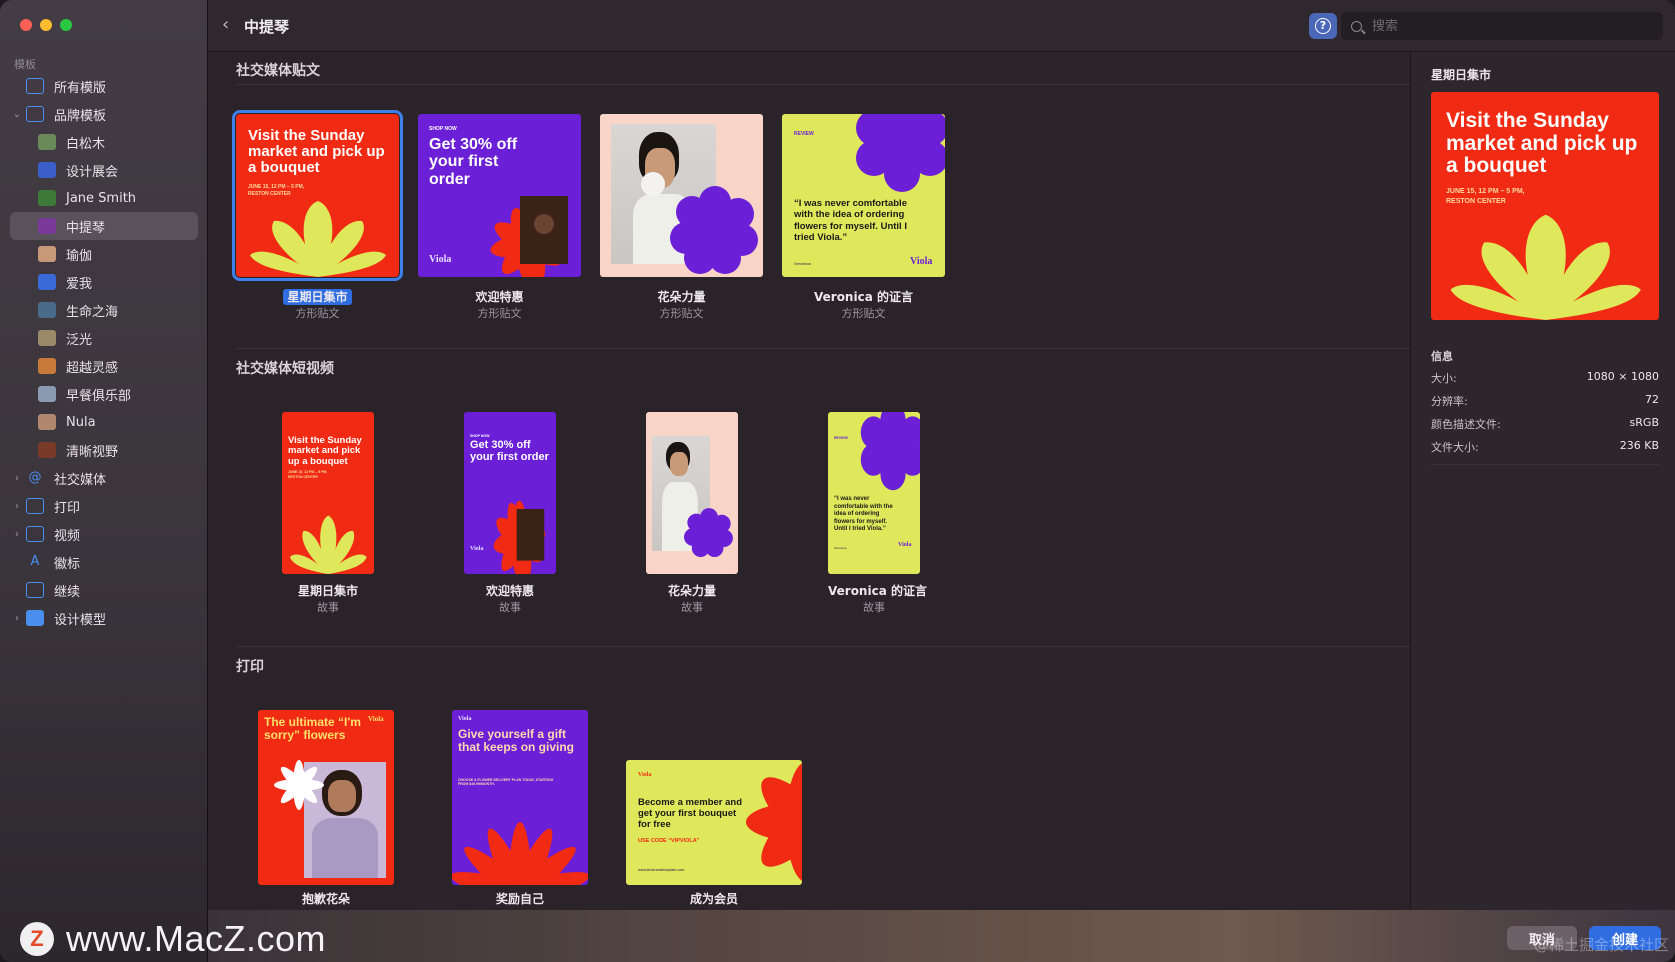 Image resolution: width=1675 pixels, height=962 pixels. I want to click on sidebar-item-8: 生命之海, so click(104, 310).